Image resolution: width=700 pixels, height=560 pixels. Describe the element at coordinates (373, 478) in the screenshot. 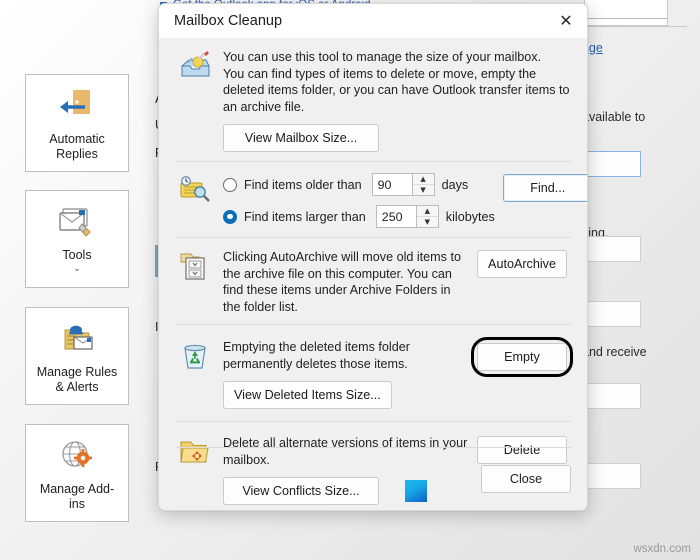

I see `dialog-footer: Close` at that location.